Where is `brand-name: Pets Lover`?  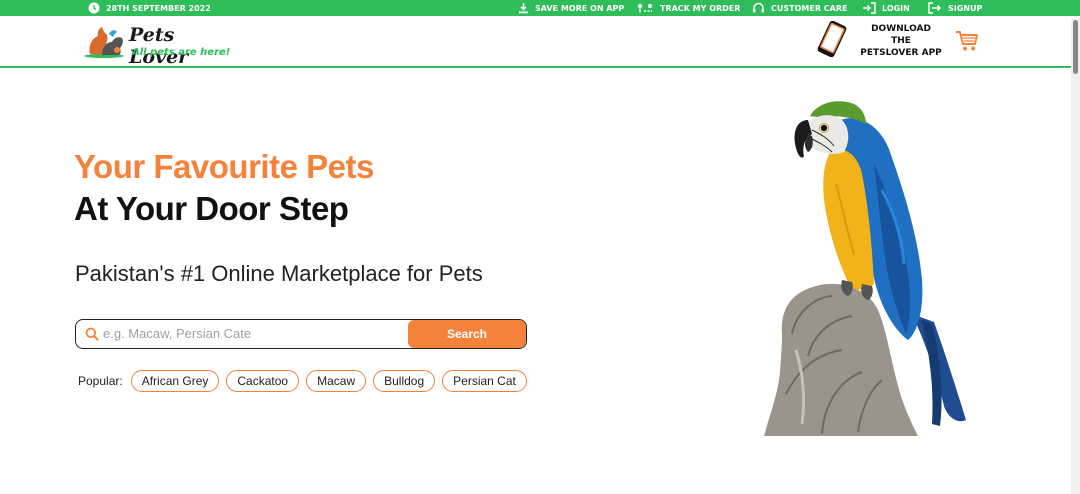 brand-name: Pets Lover is located at coordinates (159, 46).